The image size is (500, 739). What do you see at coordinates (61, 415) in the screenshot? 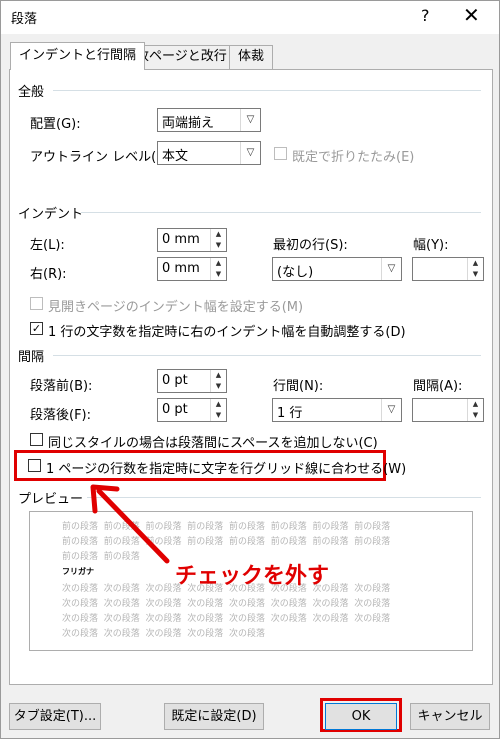
I see `spacing-after-label: 段落後(F):` at bounding box center [61, 415].